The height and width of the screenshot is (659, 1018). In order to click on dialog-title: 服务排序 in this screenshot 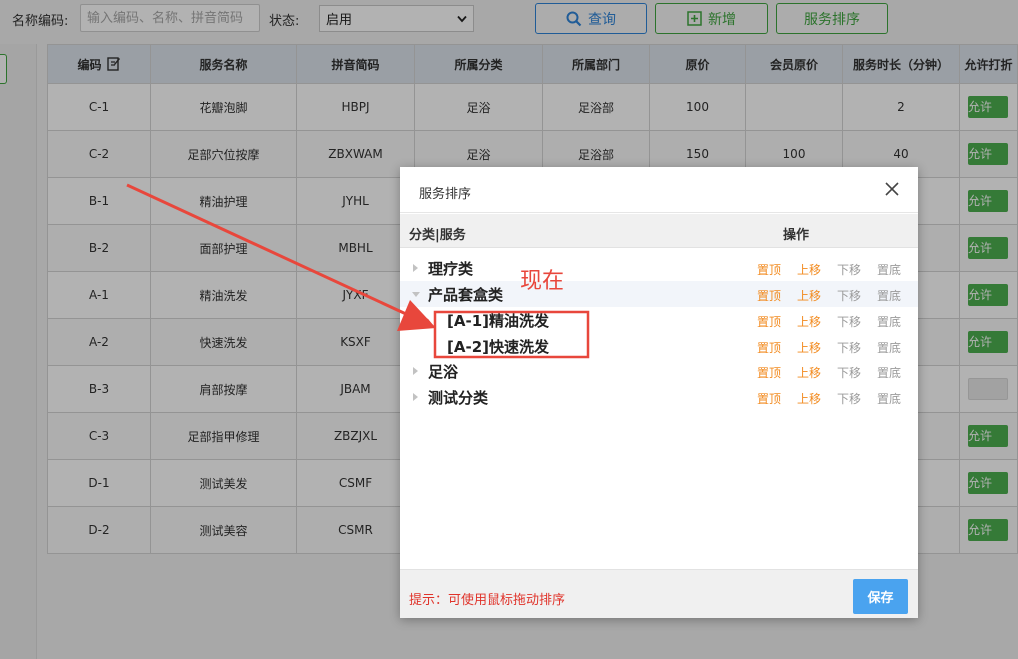, I will do `click(445, 194)`.